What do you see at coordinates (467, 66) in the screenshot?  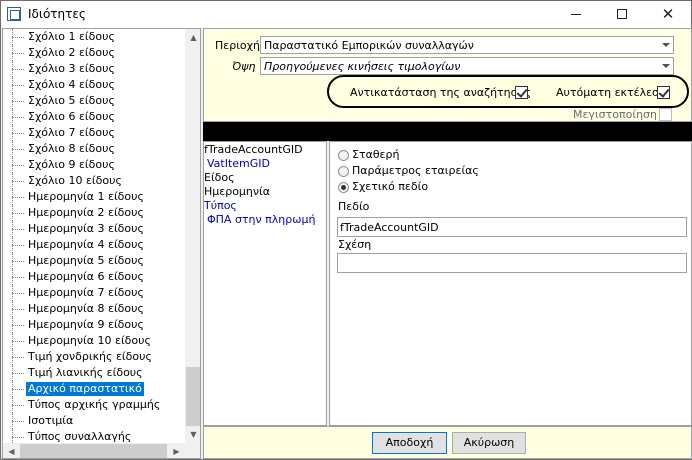 I see `view-select: Προηγούμενες κινήσεις τιμολογίων` at bounding box center [467, 66].